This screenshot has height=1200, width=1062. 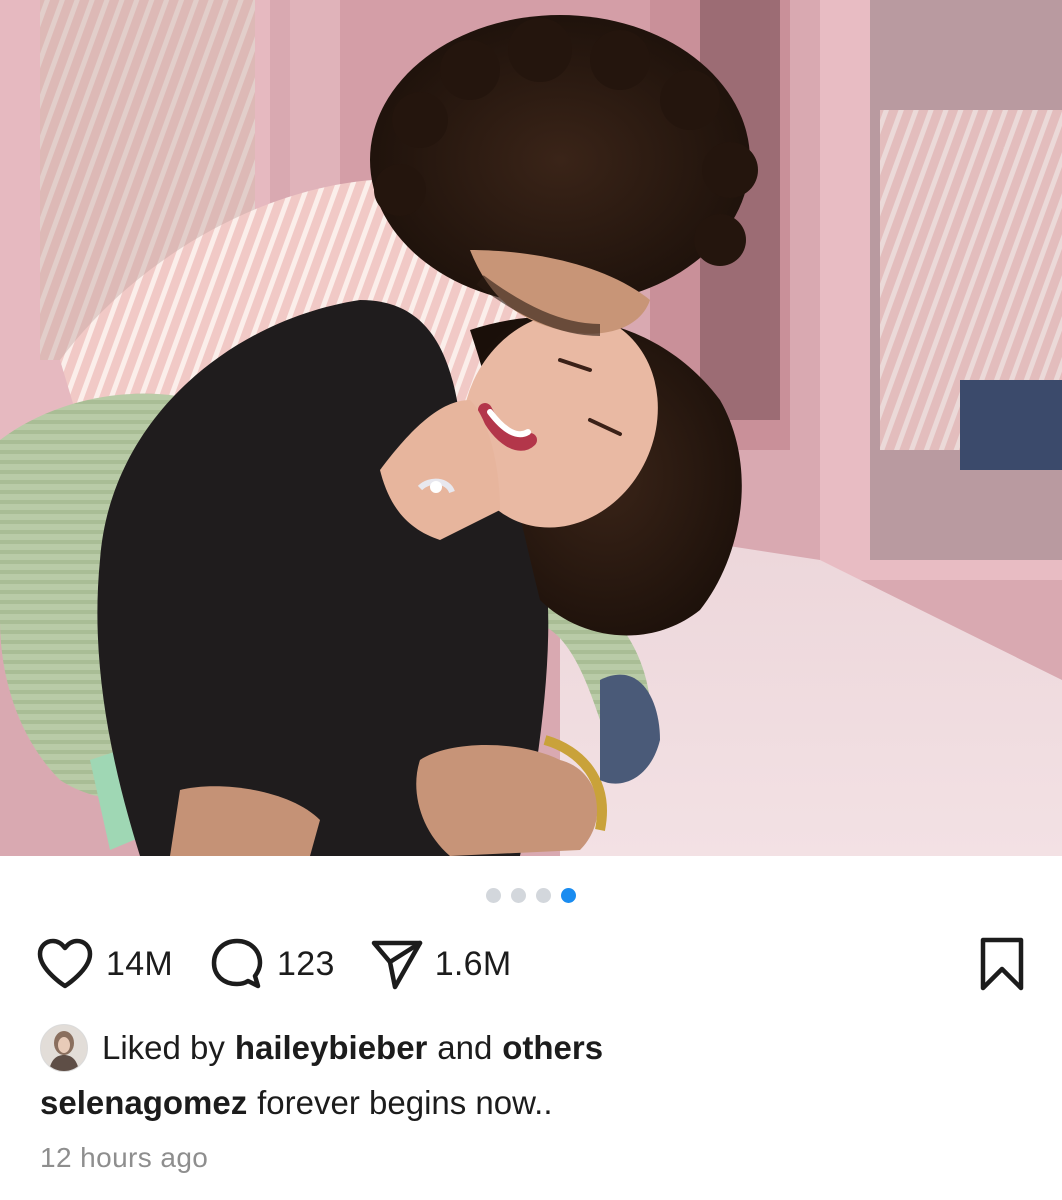 What do you see at coordinates (465, 1047) in the screenshot?
I see `liked-by-conjunction: and` at bounding box center [465, 1047].